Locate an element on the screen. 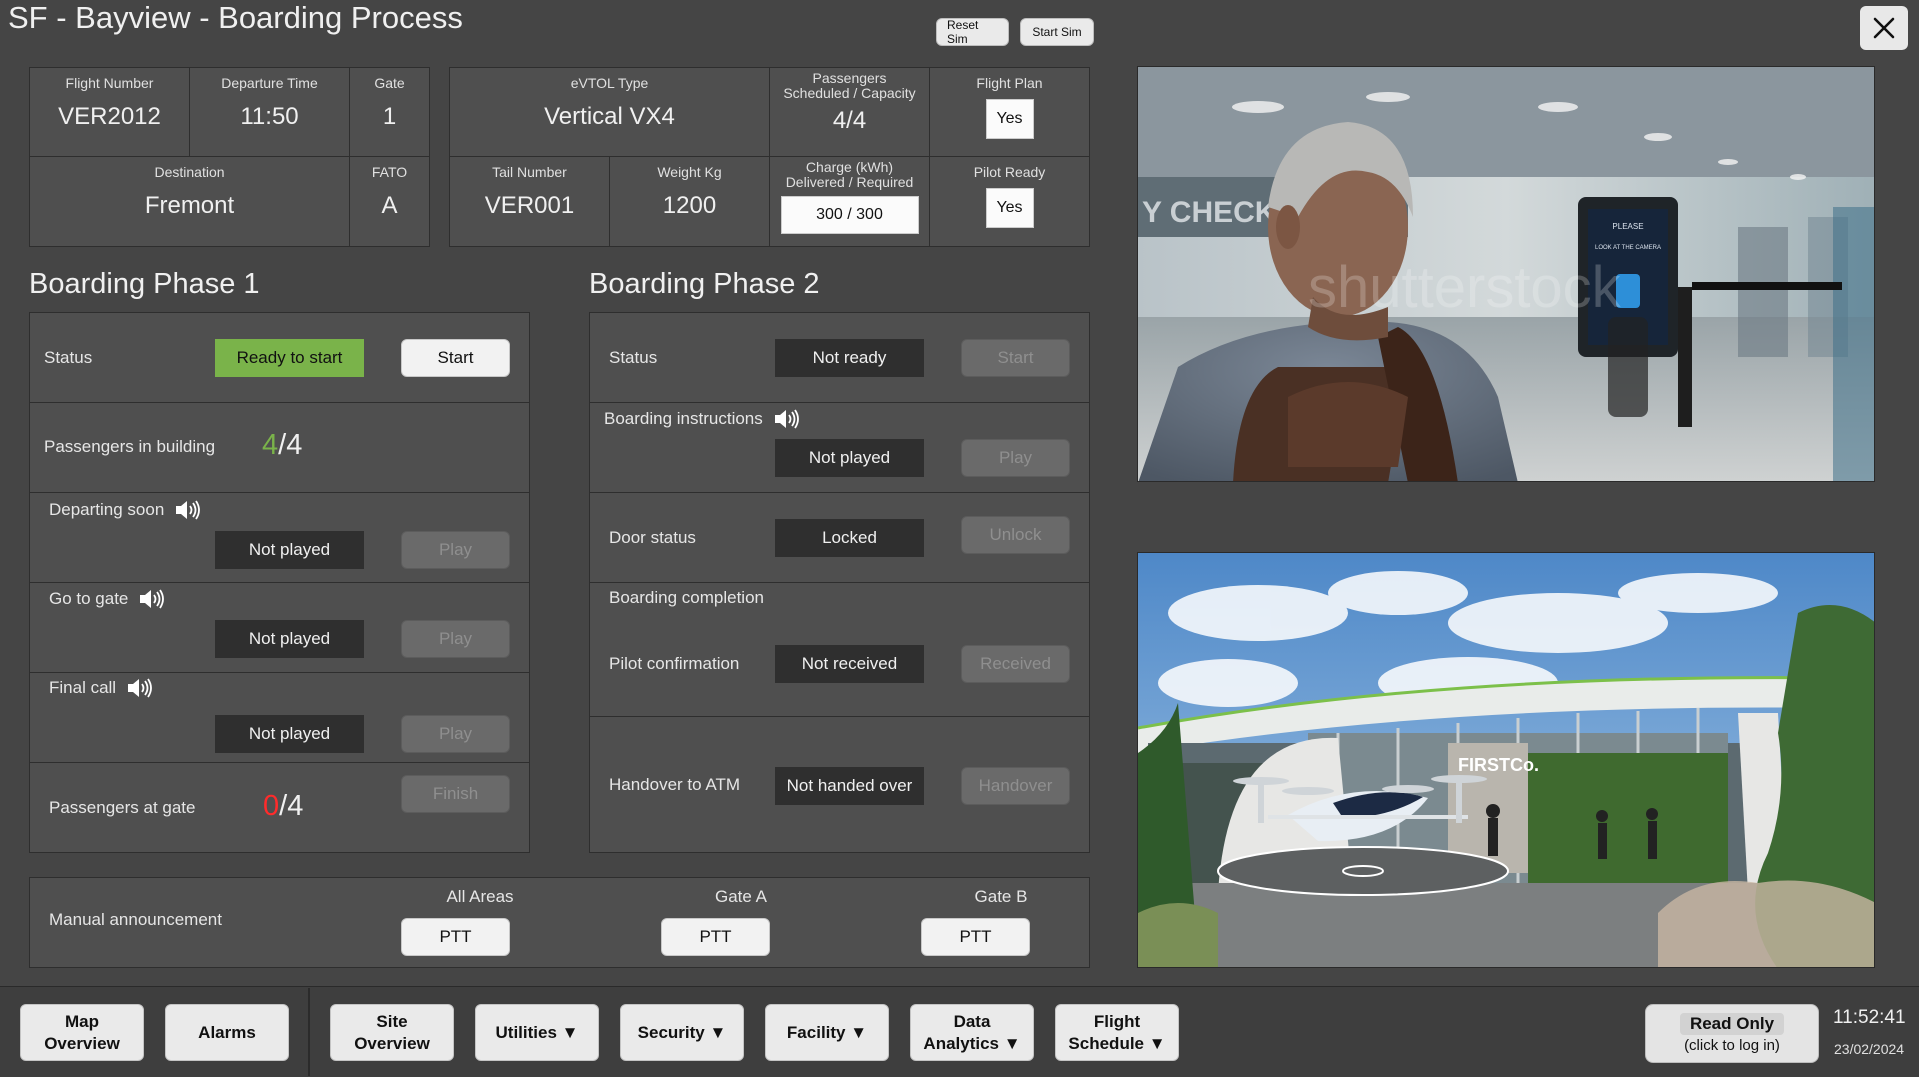  gate-a-label: Gate A is located at coordinates (741, 896).